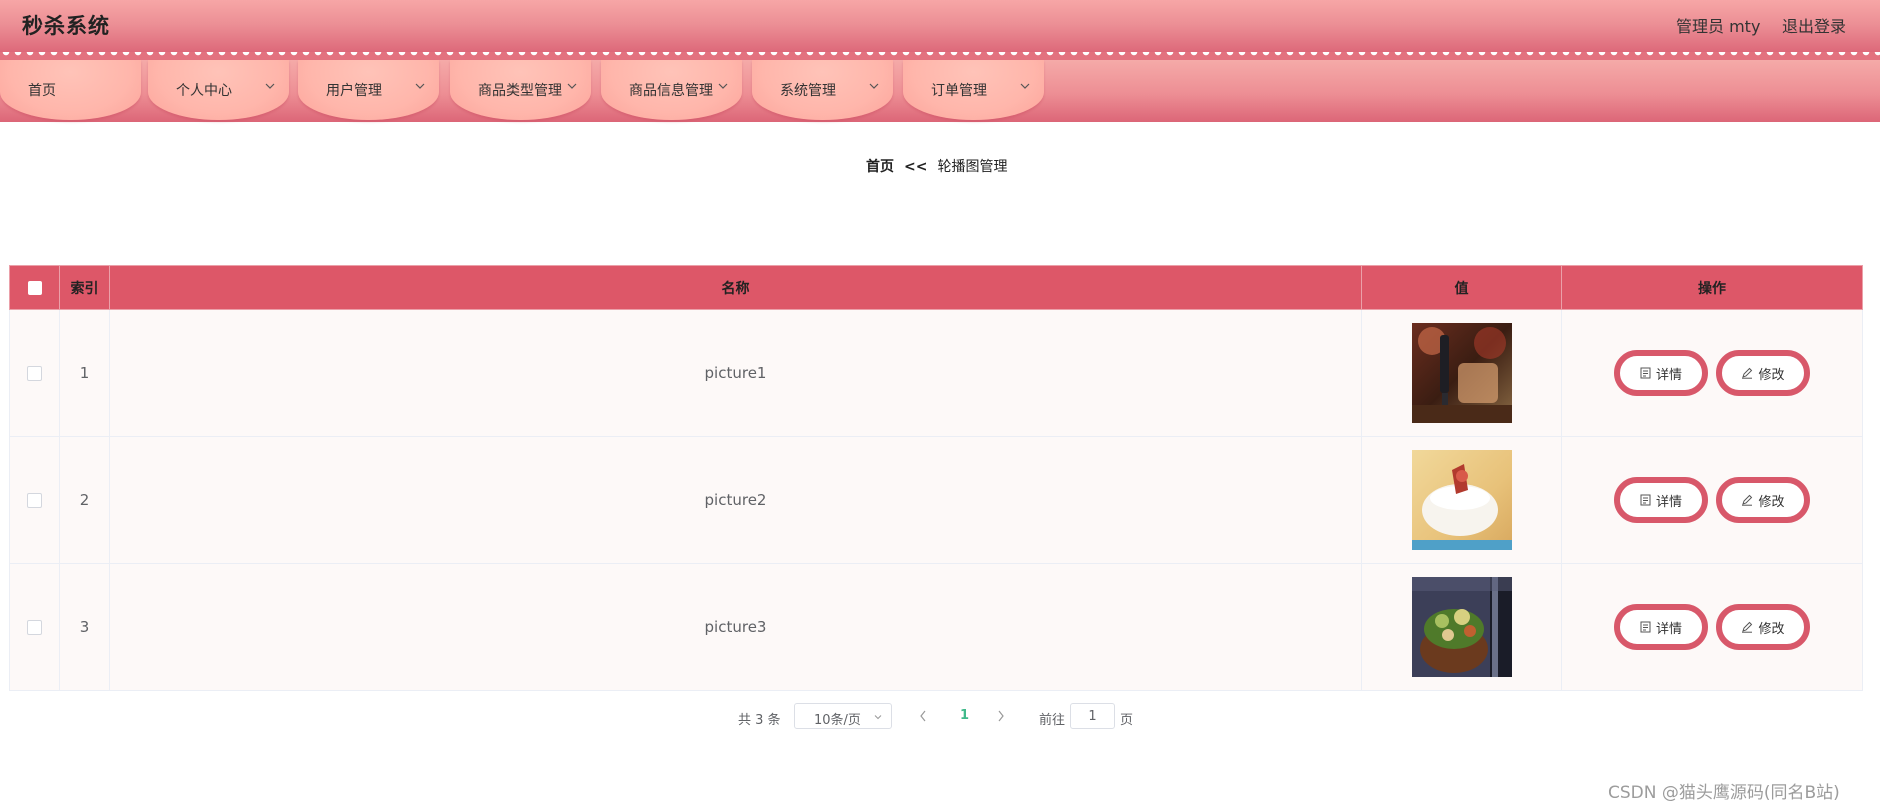 This screenshot has height=809, width=1880. Describe the element at coordinates (1724, 793) in the screenshot. I see `watermark: CSDN @猫头鹰源码(同名B站)` at that location.